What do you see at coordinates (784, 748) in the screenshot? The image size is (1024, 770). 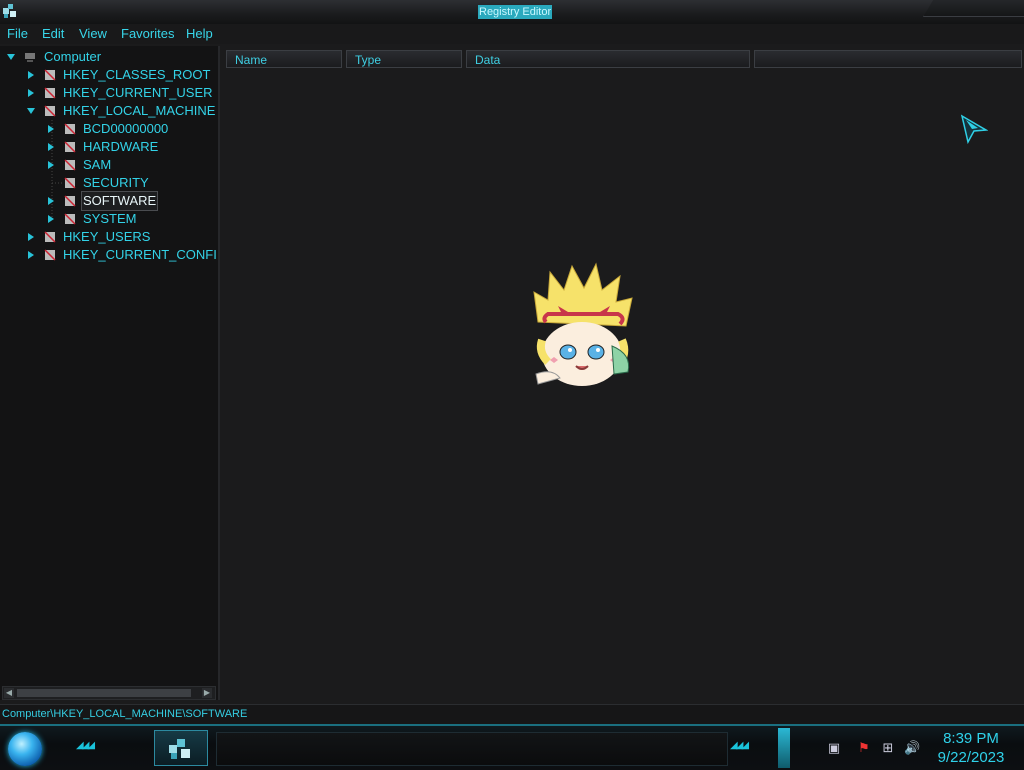 I see `tray-divider` at bounding box center [784, 748].